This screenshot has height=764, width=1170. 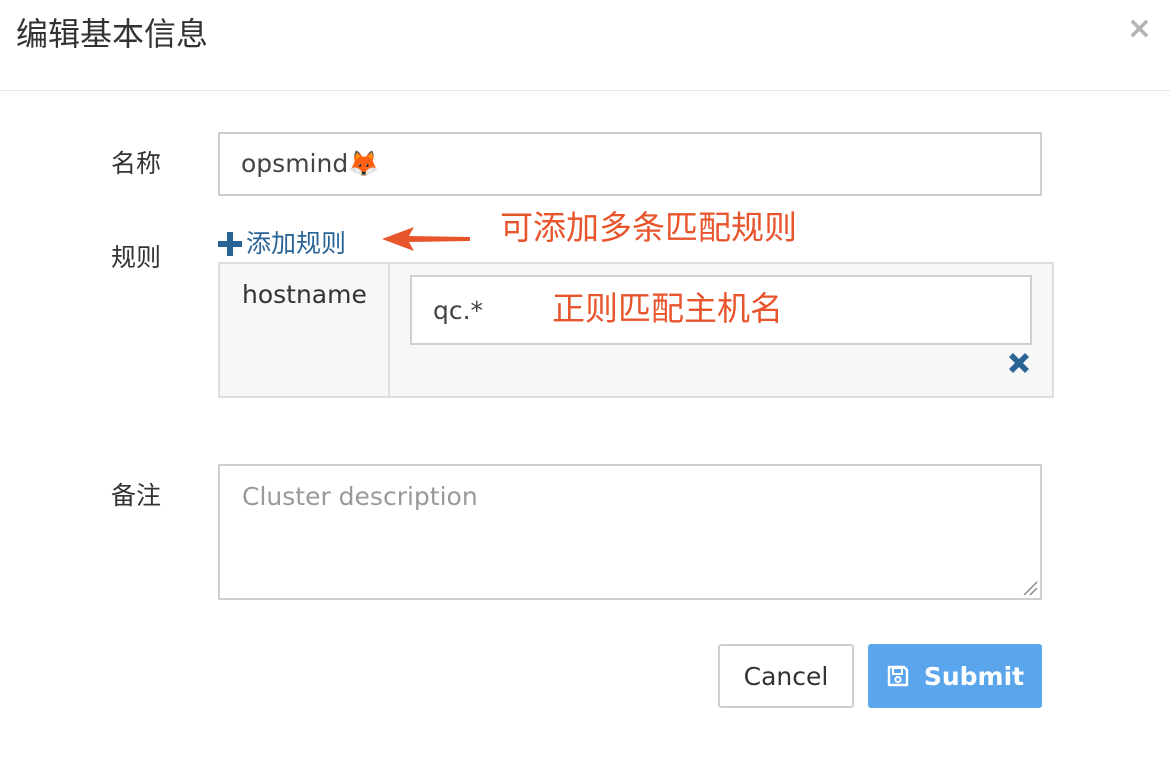 What do you see at coordinates (426, 239) in the screenshot?
I see `annotation-arrow-icon` at bounding box center [426, 239].